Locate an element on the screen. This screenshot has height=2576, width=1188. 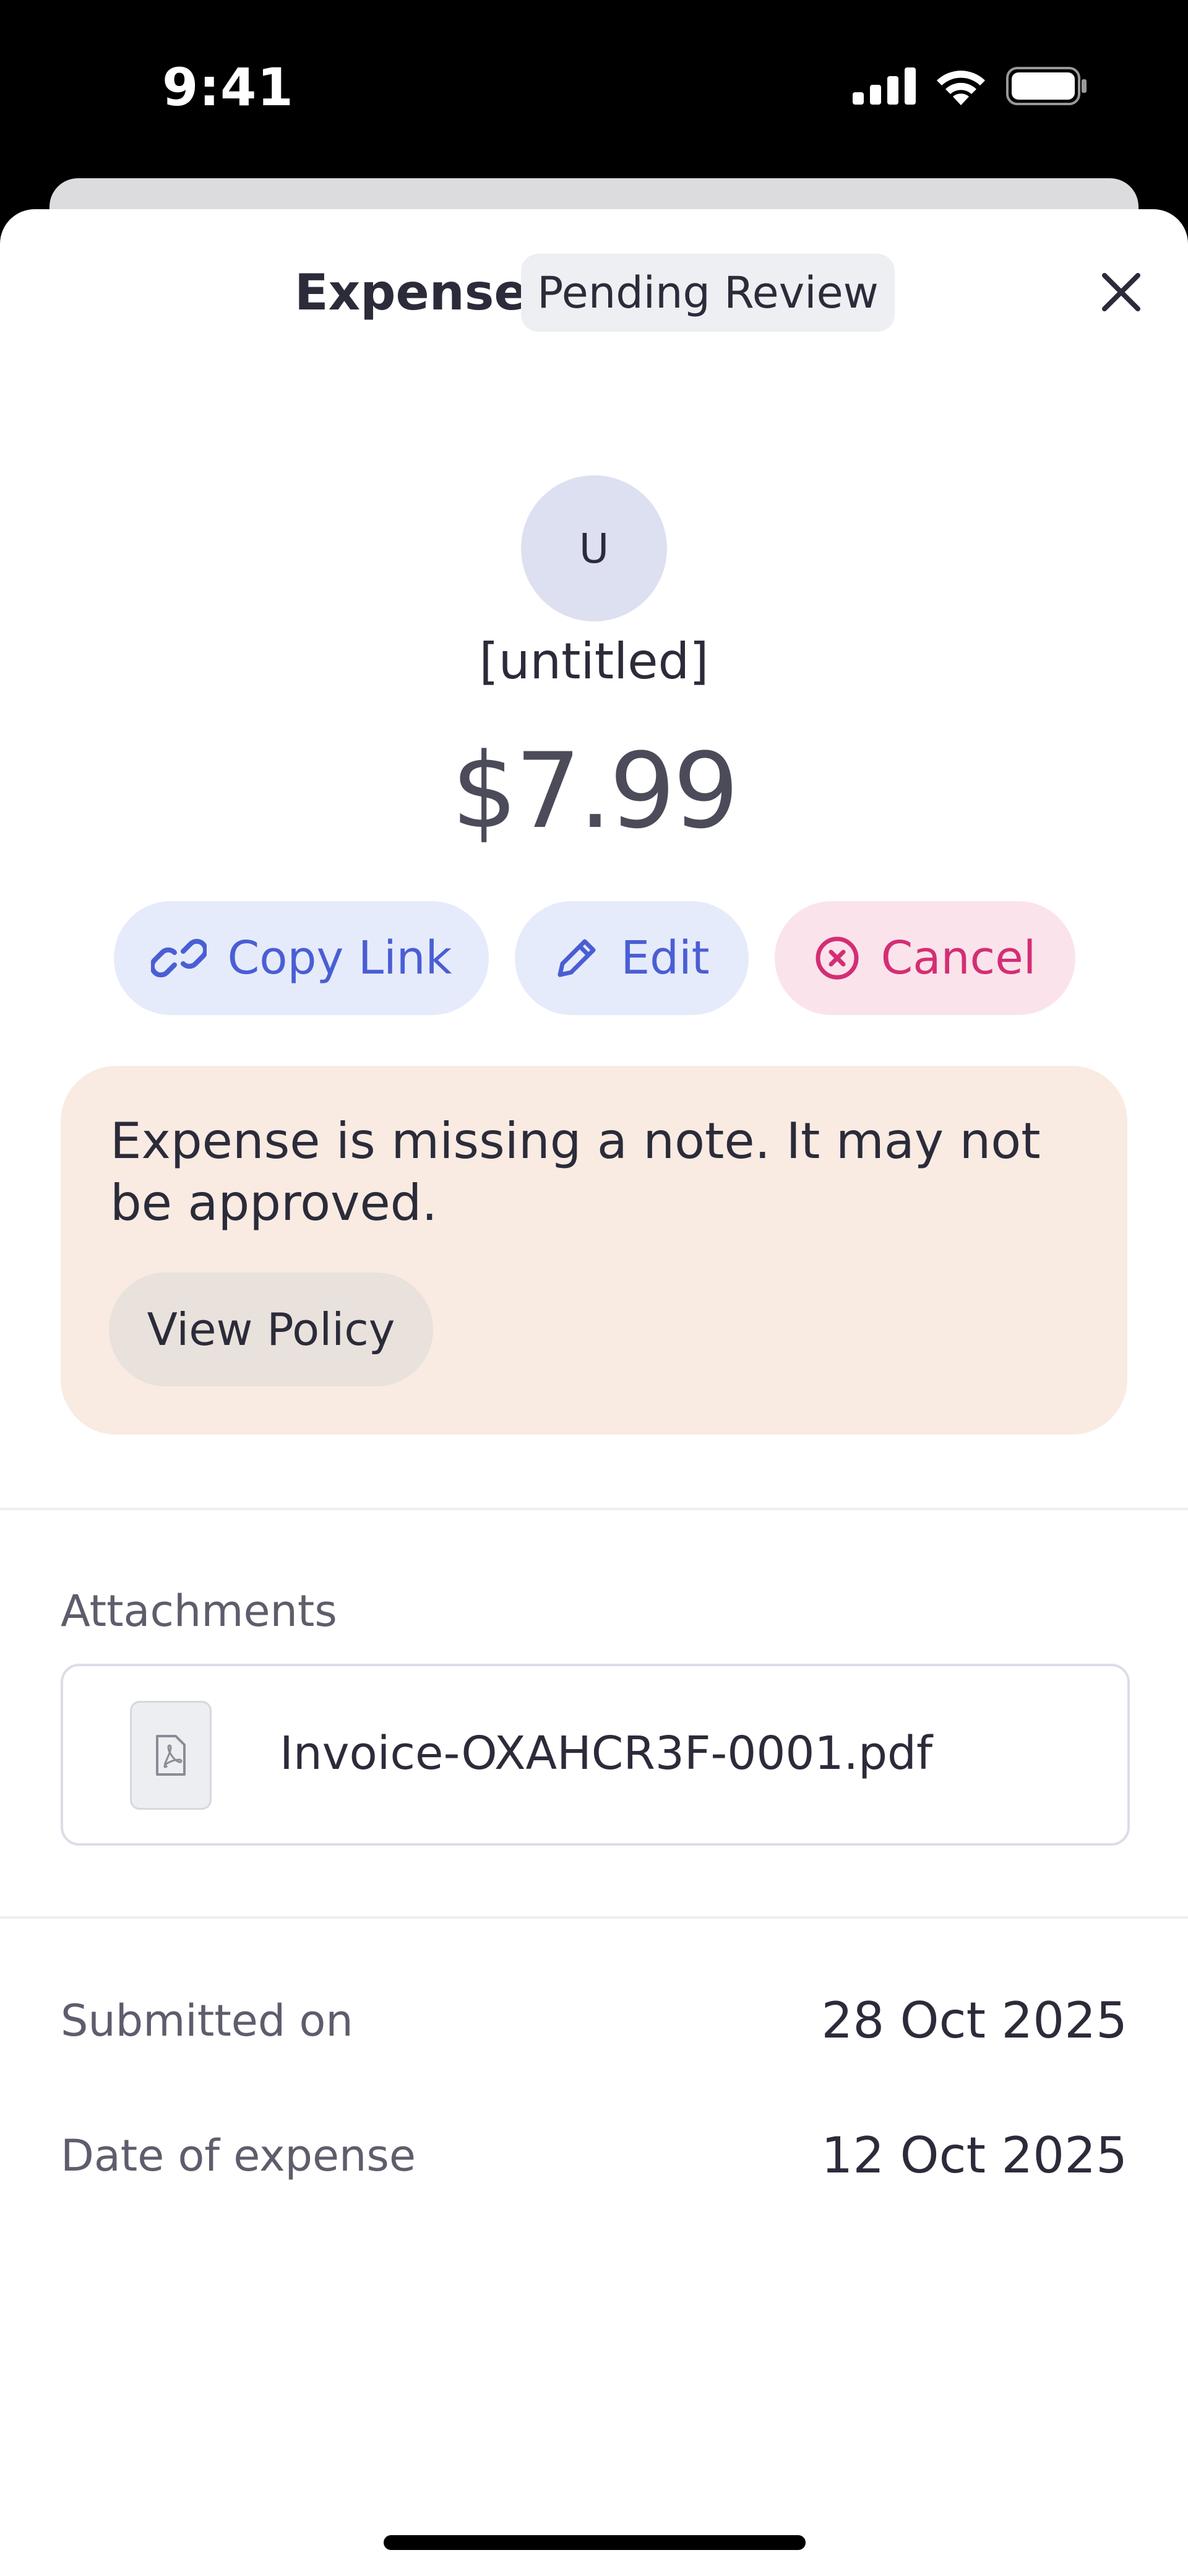
date-of-expense-value: 12 Oct 2025 is located at coordinates (974, 2155).